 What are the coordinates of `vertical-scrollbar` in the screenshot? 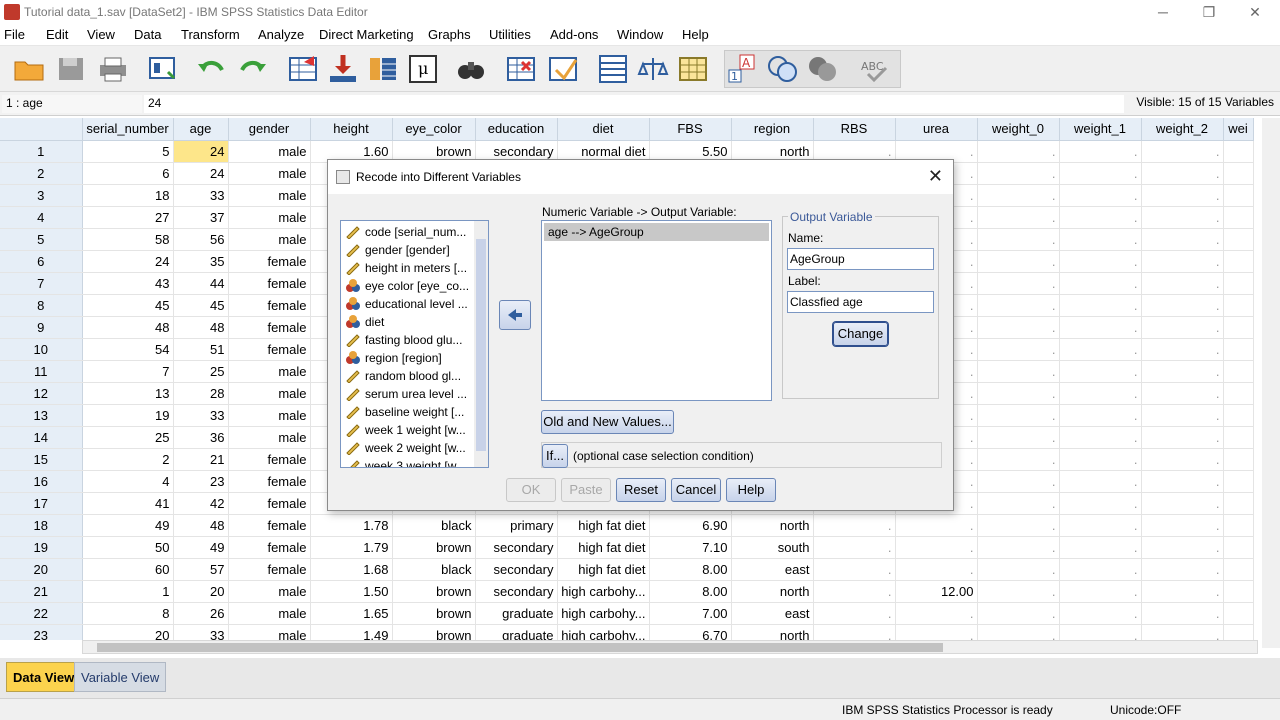 It's located at (1271, 383).